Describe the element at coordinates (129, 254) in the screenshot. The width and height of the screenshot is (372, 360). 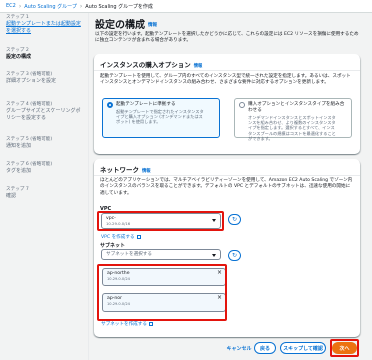
I see `subnet-placeholder: サブネットを選択する` at that location.